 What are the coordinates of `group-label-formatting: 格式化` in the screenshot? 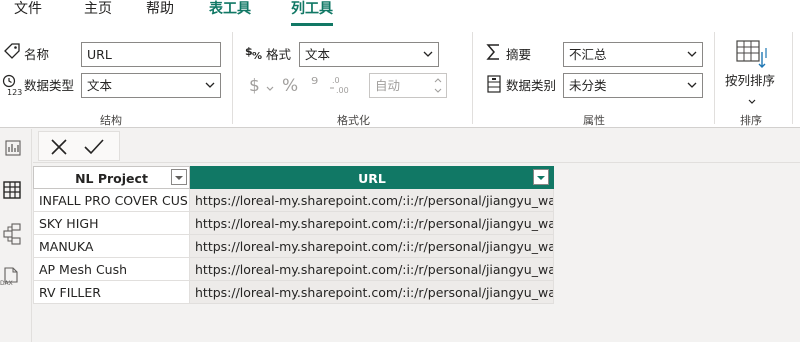 It's located at (353, 120).